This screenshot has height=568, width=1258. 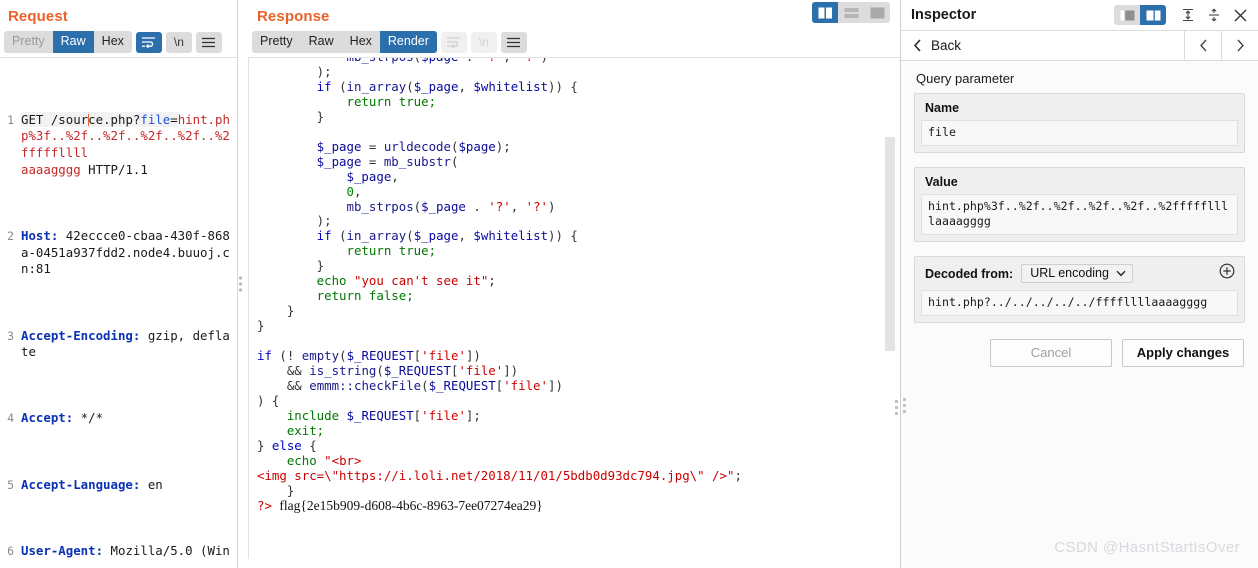 What do you see at coordinates (38, 16) in the screenshot?
I see `request-title: Request` at bounding box center [38, 16].